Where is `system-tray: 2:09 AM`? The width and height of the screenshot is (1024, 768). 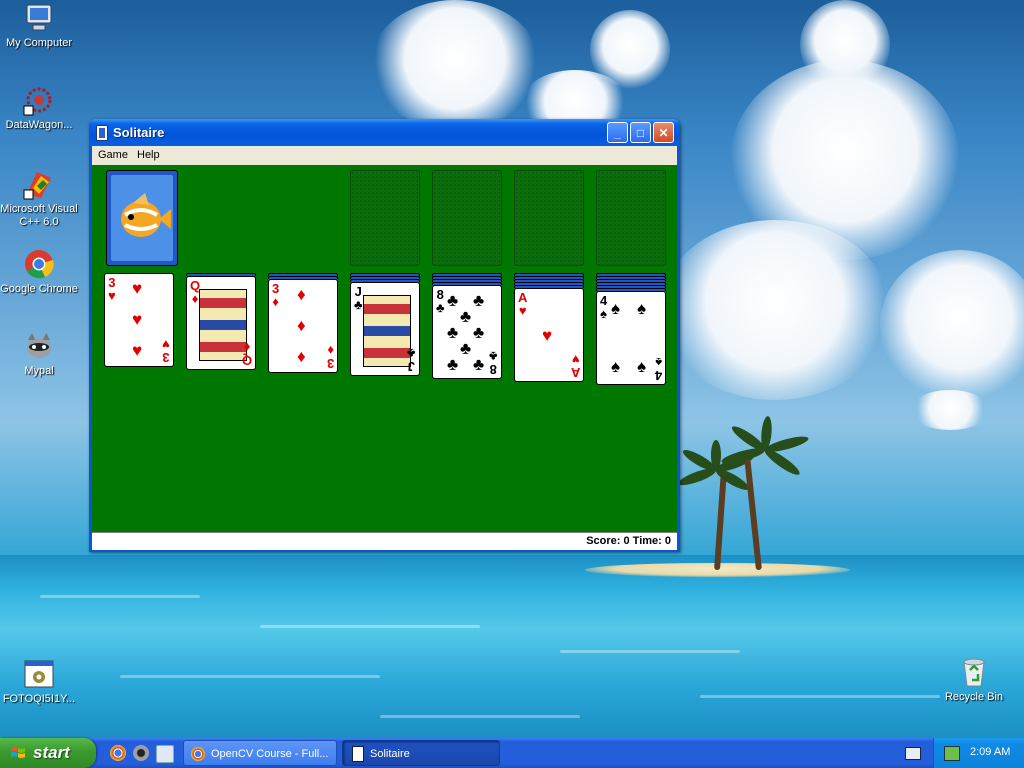 system-tray: 2:09 AM is located at coordinates (978, 753).